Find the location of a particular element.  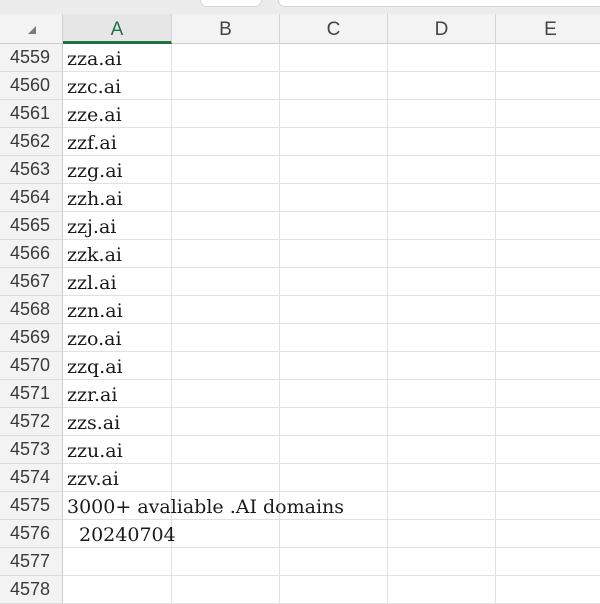

row-header: 4560 is located at coordinates (31, 86).